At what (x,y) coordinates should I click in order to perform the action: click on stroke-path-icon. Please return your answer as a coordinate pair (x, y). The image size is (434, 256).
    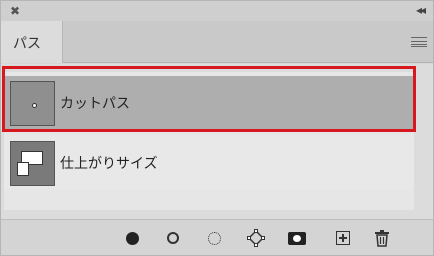
    Looking at the image, I should click on (173, 238).